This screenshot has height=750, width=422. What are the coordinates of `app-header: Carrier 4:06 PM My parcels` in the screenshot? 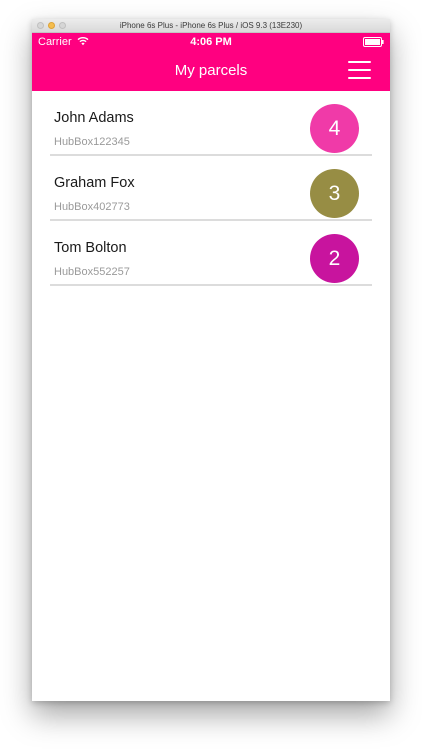 It's located at (211, 62).